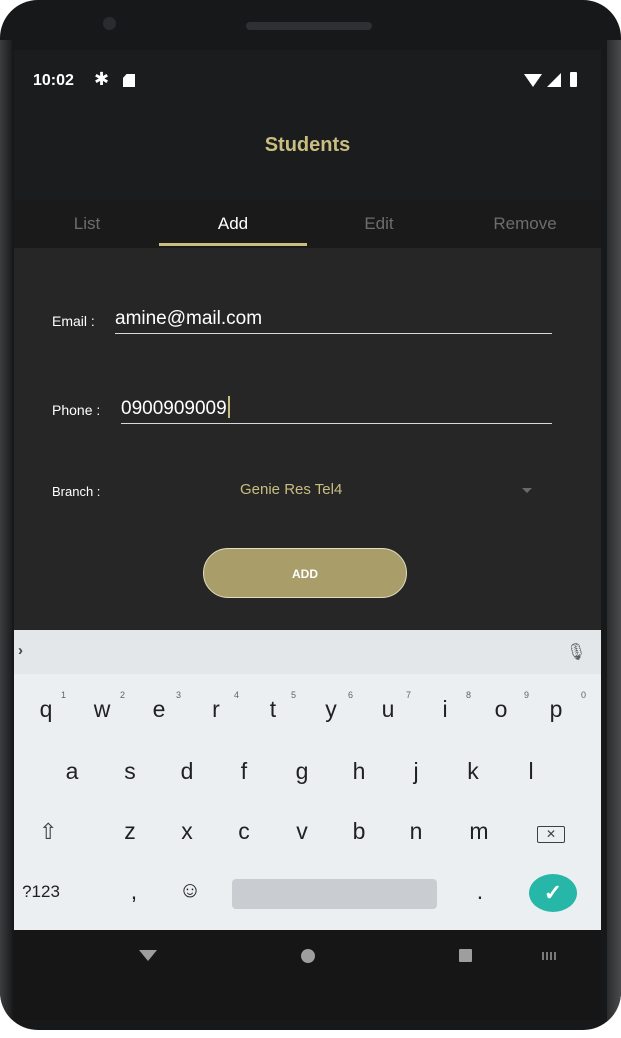  What do you see at coordinates (551, 834) in the screenshot?
I see `backspace-icon: ✕` at bounding box center [551, 834].